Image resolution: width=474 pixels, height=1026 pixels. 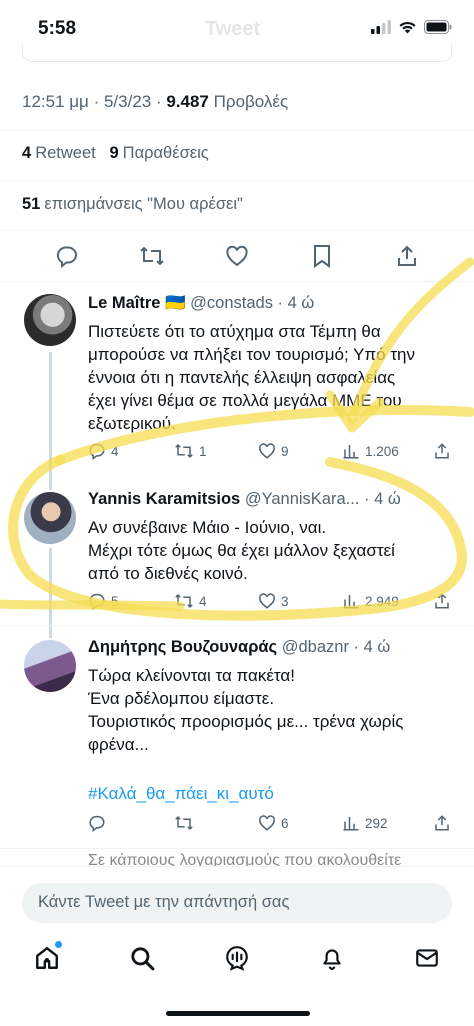 I want to click on status-icons, so click(x=411, y=27).